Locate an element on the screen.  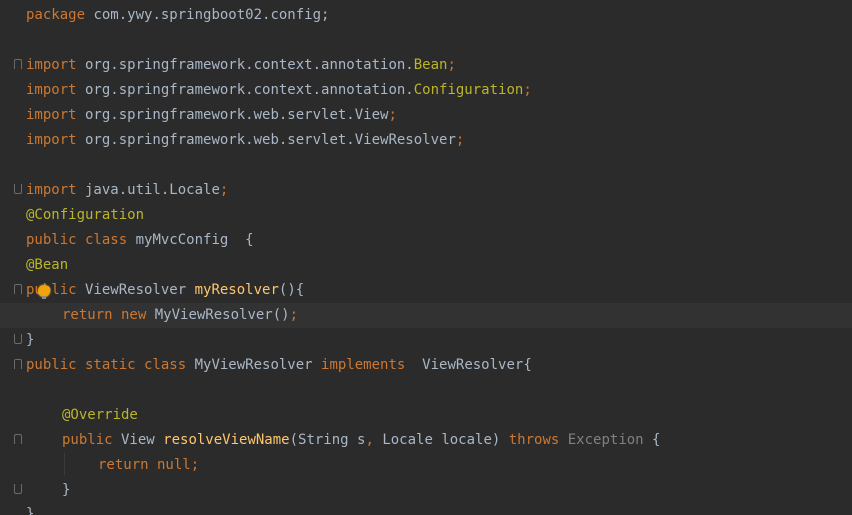
code-line: @Bean is located at coordinates (439, 265).